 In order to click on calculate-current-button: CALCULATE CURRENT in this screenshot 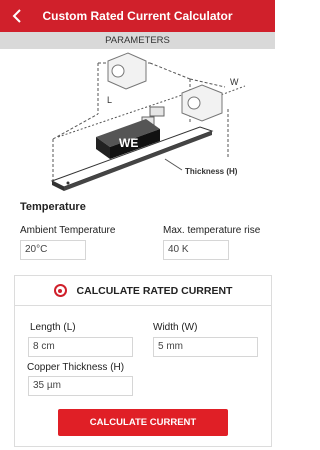, I will do `click(143, 422)`.